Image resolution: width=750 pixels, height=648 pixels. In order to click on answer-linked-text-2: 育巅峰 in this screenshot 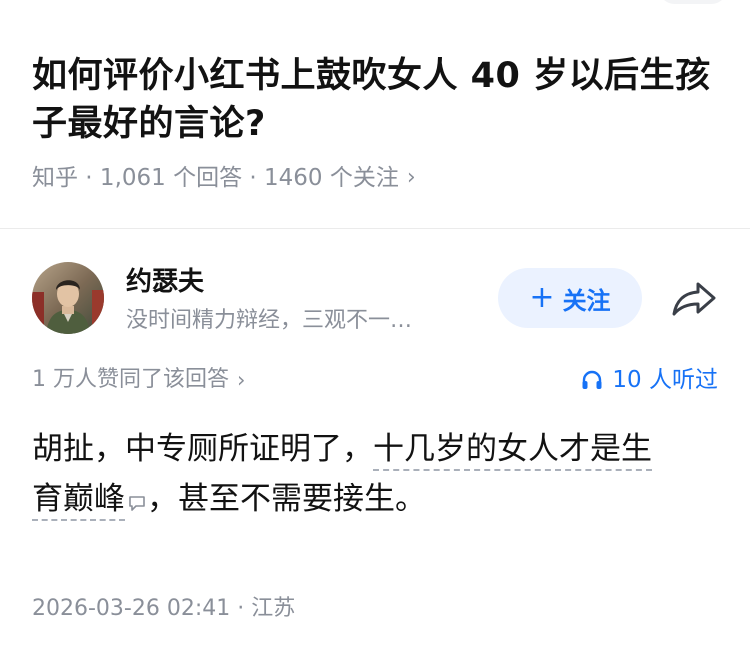, I will do `click(78, 499)`.